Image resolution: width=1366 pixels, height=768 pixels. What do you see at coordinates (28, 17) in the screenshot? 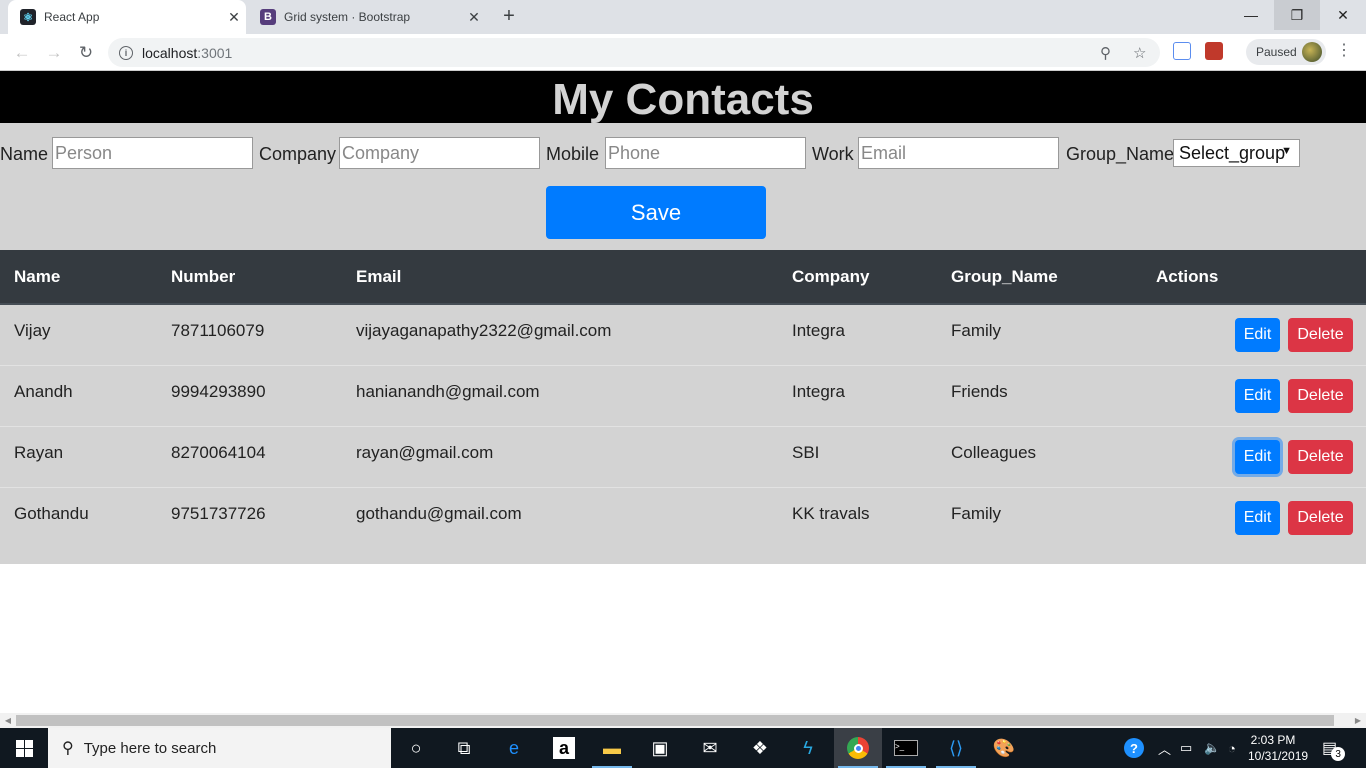
I see `react-favicon-icon: ⚛` at bounding box center [28, 17].